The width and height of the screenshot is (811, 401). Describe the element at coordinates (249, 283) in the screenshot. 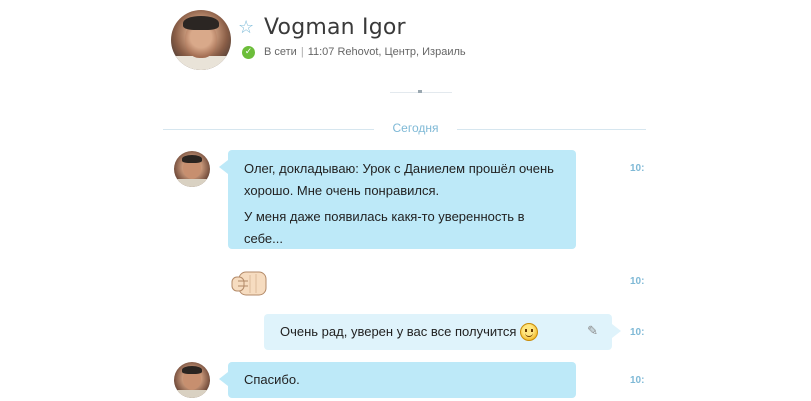

I see `fist-icon` at that location.